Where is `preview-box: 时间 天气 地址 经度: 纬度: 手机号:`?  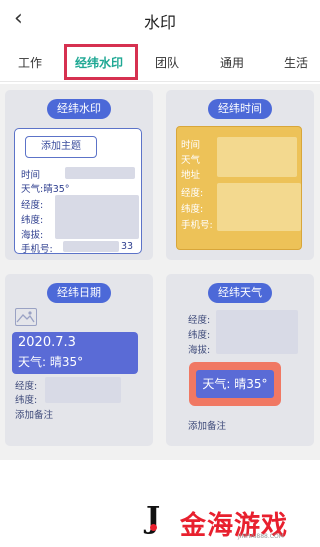 preview-box: 时间 天气 地址 经度: 纬度: 手机号: is located at coordinates (239, 188).